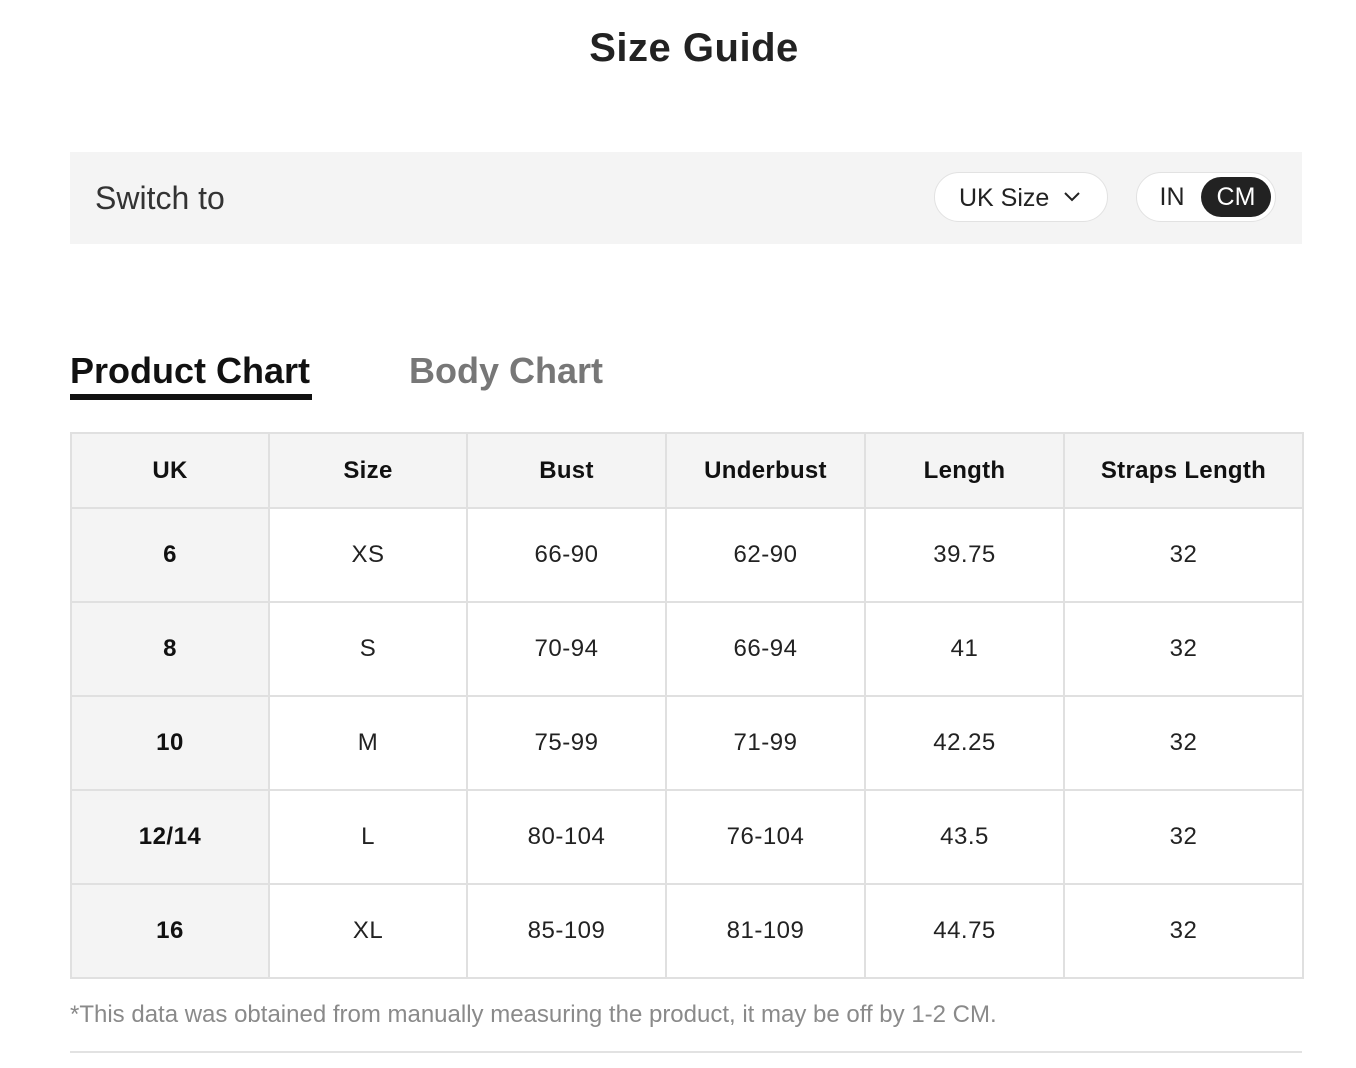 The image size is (1356, 1068). I want to click on cell-length: 39.75, so click(964, 555).